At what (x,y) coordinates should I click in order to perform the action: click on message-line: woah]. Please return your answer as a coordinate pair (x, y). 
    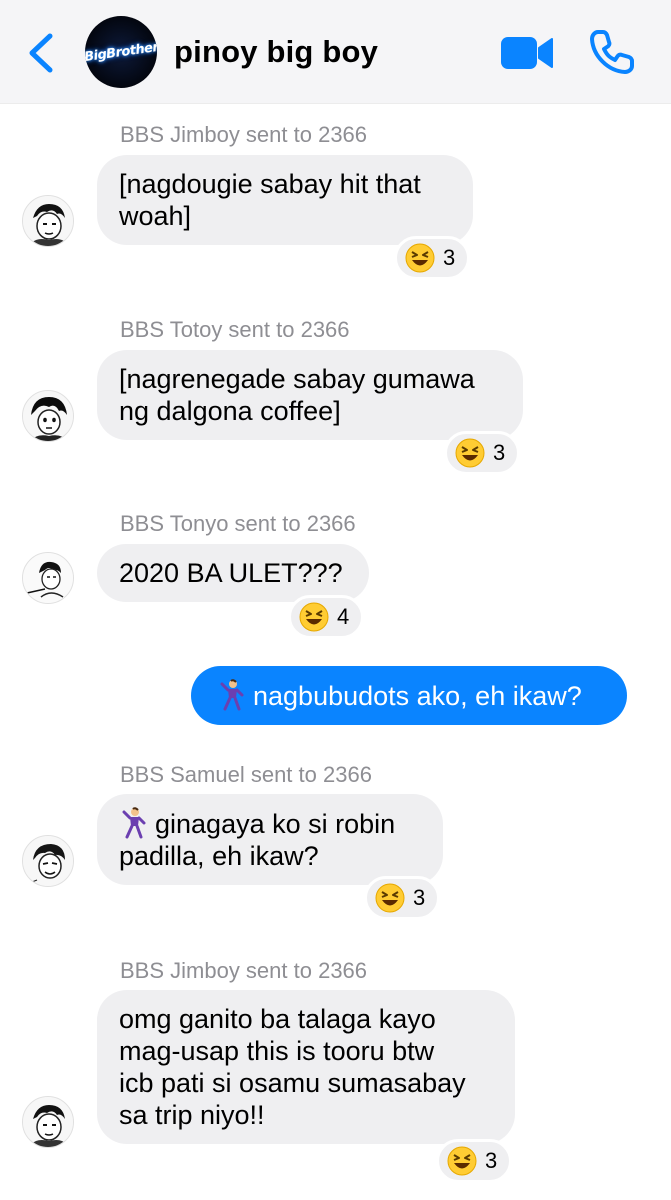
    Looking at the image, I should click on (155, 216).